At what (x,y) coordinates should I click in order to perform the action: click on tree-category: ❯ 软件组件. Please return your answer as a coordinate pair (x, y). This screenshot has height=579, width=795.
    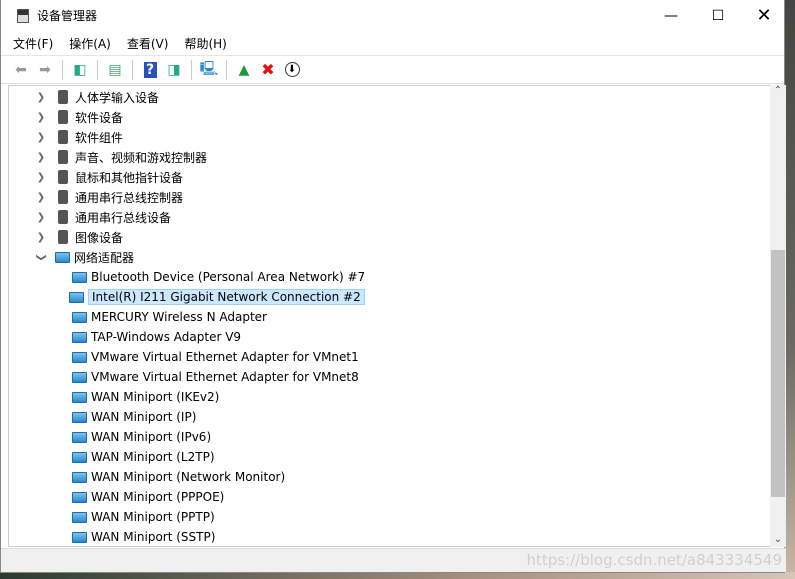
    Looking at the image, I should click on (79, 137).